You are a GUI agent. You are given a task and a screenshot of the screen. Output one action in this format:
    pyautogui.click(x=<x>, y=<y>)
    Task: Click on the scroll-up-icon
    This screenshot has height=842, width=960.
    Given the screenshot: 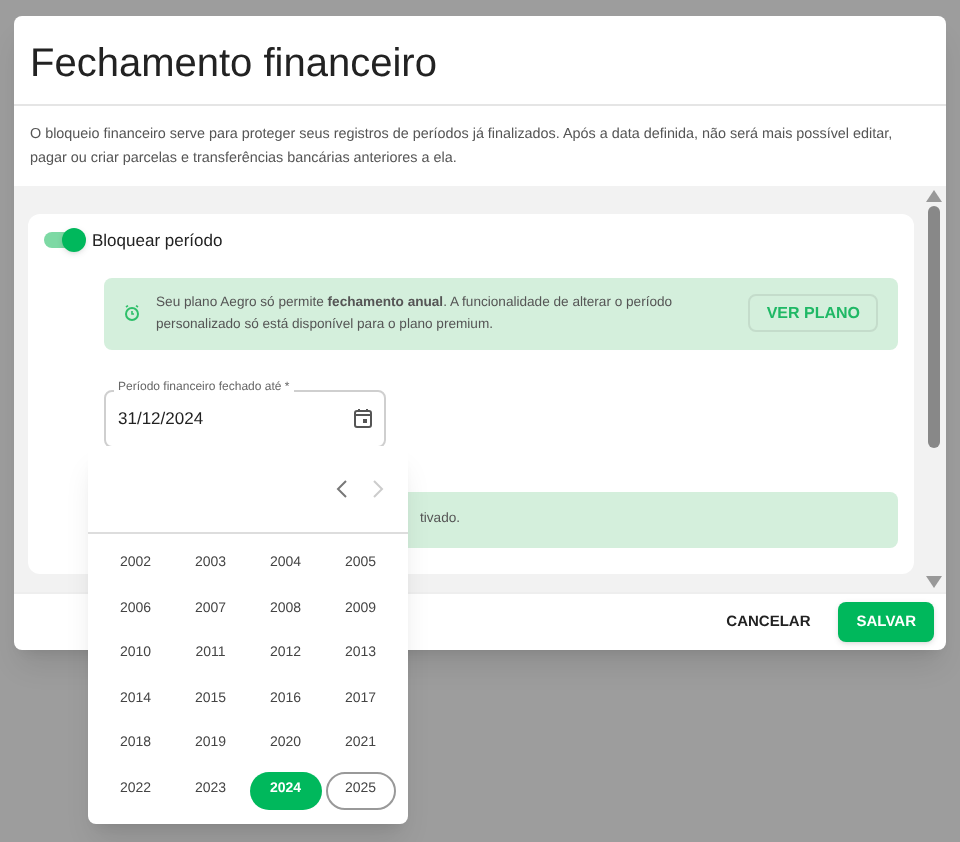 What is the action you would take?
    pyautogui.click(x=934, y=196)
    